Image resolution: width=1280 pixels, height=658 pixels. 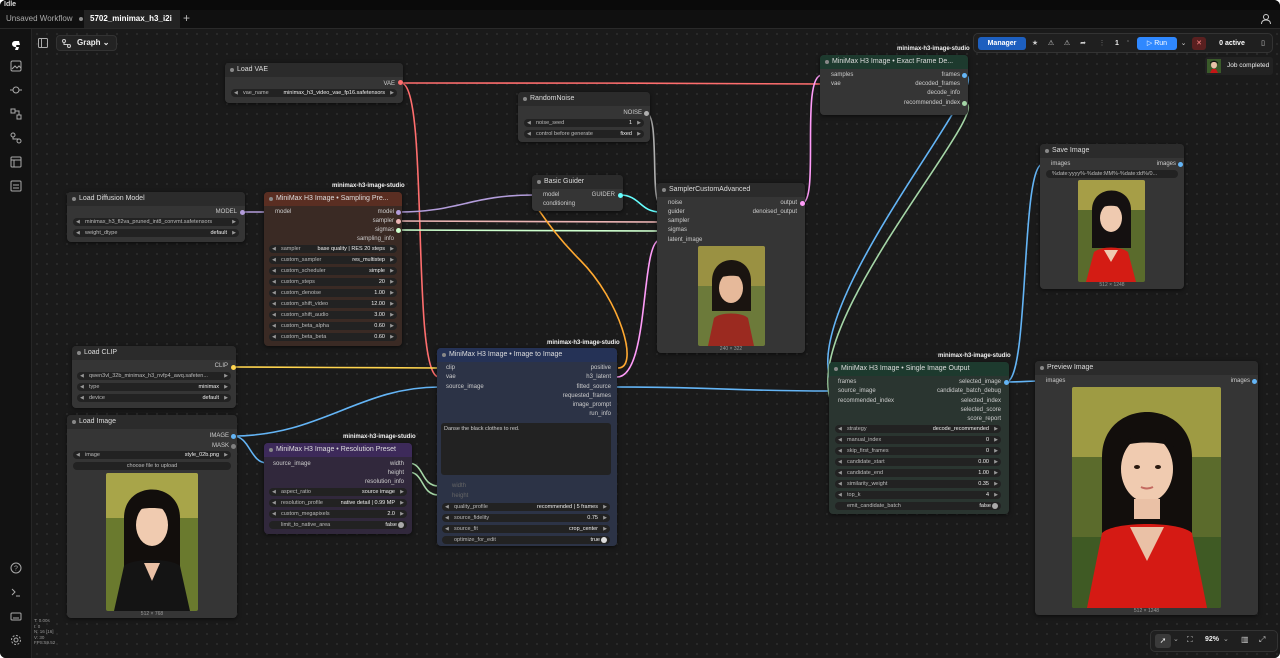 I want to click on vae-output-pin, so click(x=400, y=82).